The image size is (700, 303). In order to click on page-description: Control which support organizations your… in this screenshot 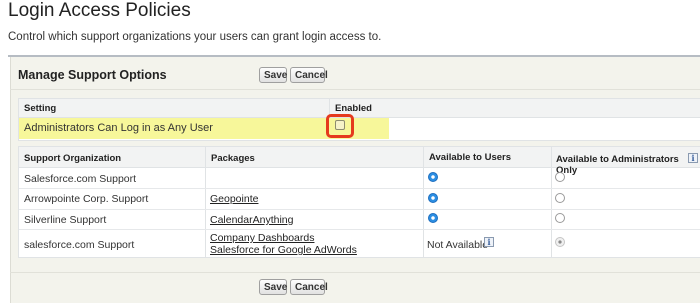, I will do `click(195, 37)`.